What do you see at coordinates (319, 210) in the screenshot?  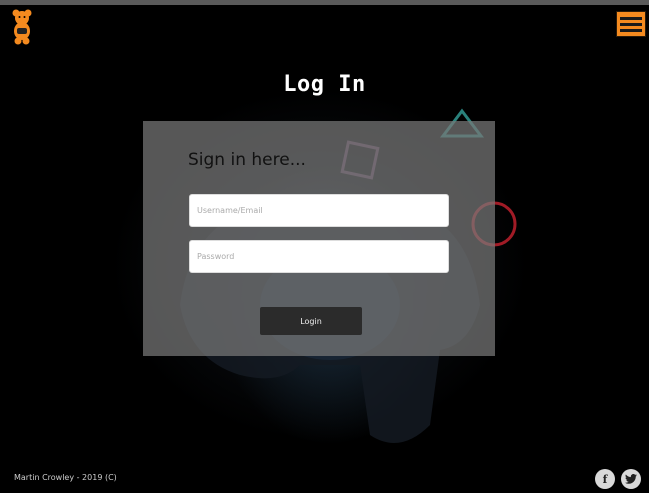 I see `username-email-input` at bounding box center [319, 210].